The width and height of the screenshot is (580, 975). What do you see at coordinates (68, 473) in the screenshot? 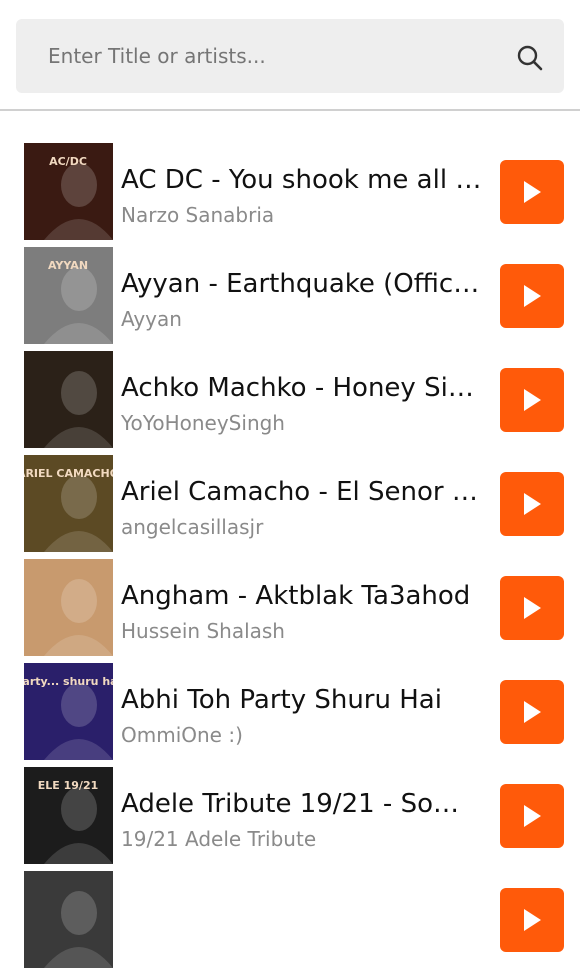
I see `thumbnail-text: ARIEL CAMACHO` at bounding box center [68, 473].